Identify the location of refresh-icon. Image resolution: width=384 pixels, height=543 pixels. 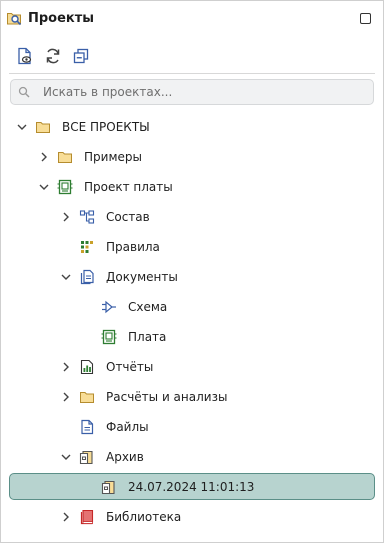
(53, 56).